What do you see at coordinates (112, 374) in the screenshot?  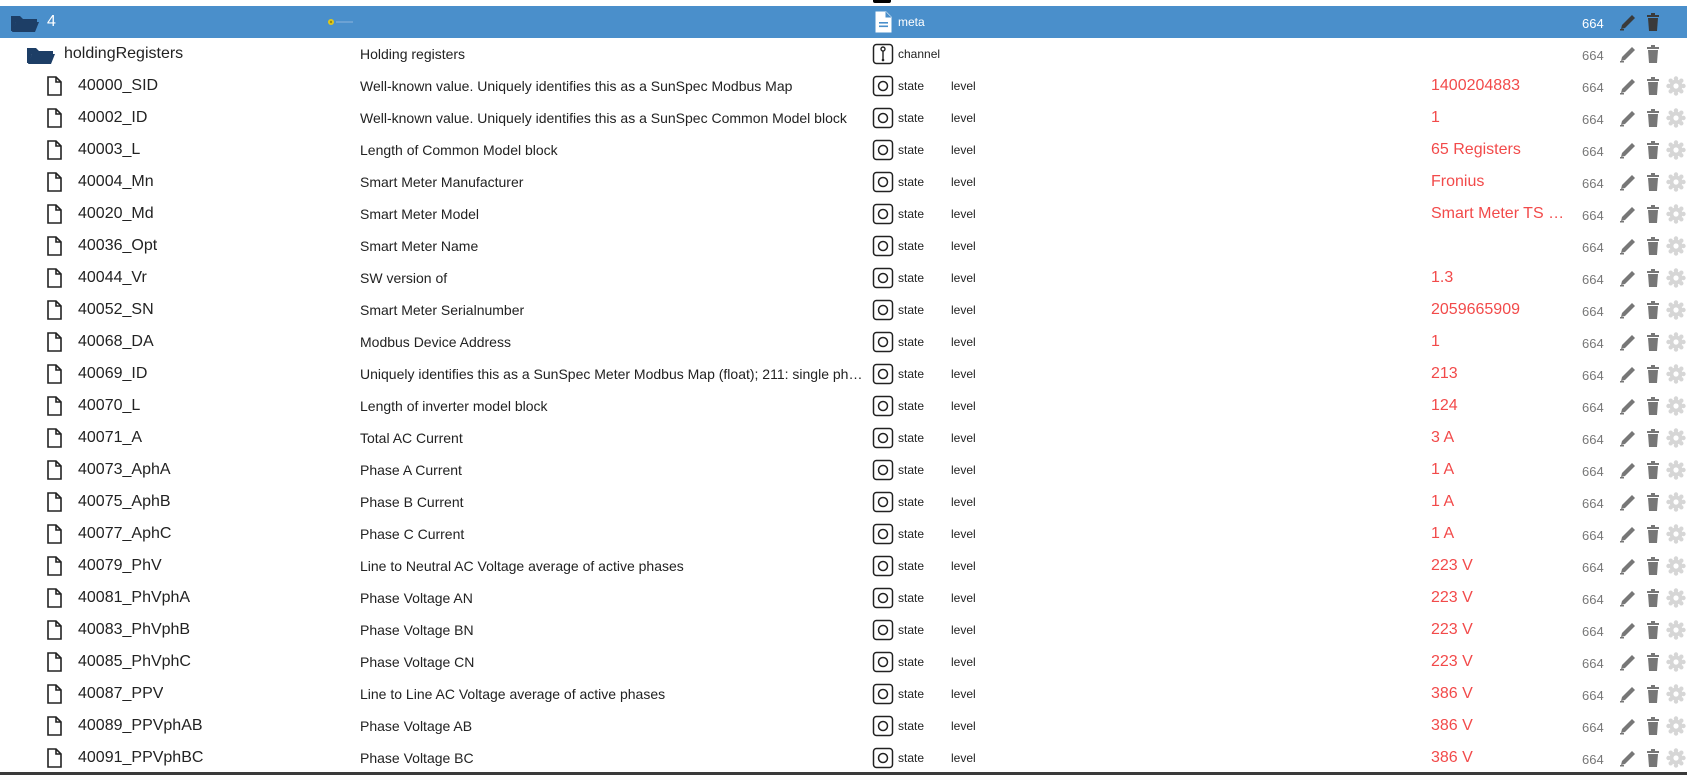 I see `row-name: 40069_ID` at bounding box center [112, 374].